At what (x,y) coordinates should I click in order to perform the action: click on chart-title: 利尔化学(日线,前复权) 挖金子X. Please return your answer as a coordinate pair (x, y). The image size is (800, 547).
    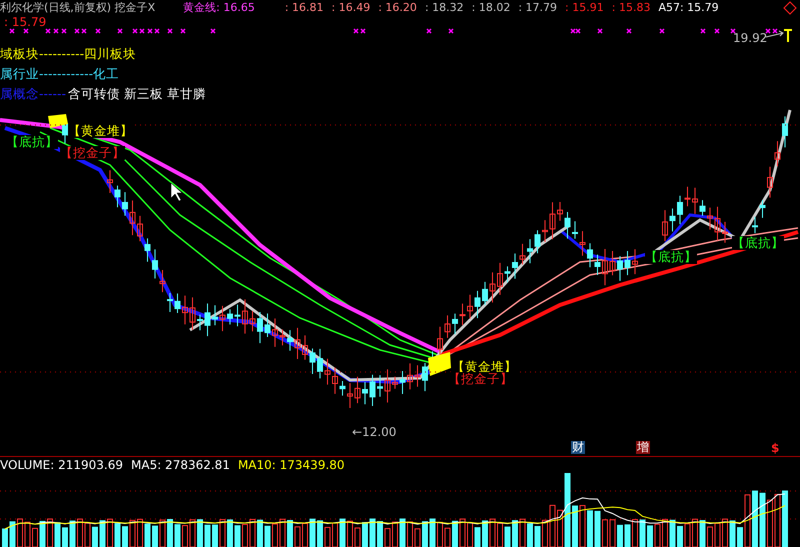
    Looking at the image, I should click on (78, 7).